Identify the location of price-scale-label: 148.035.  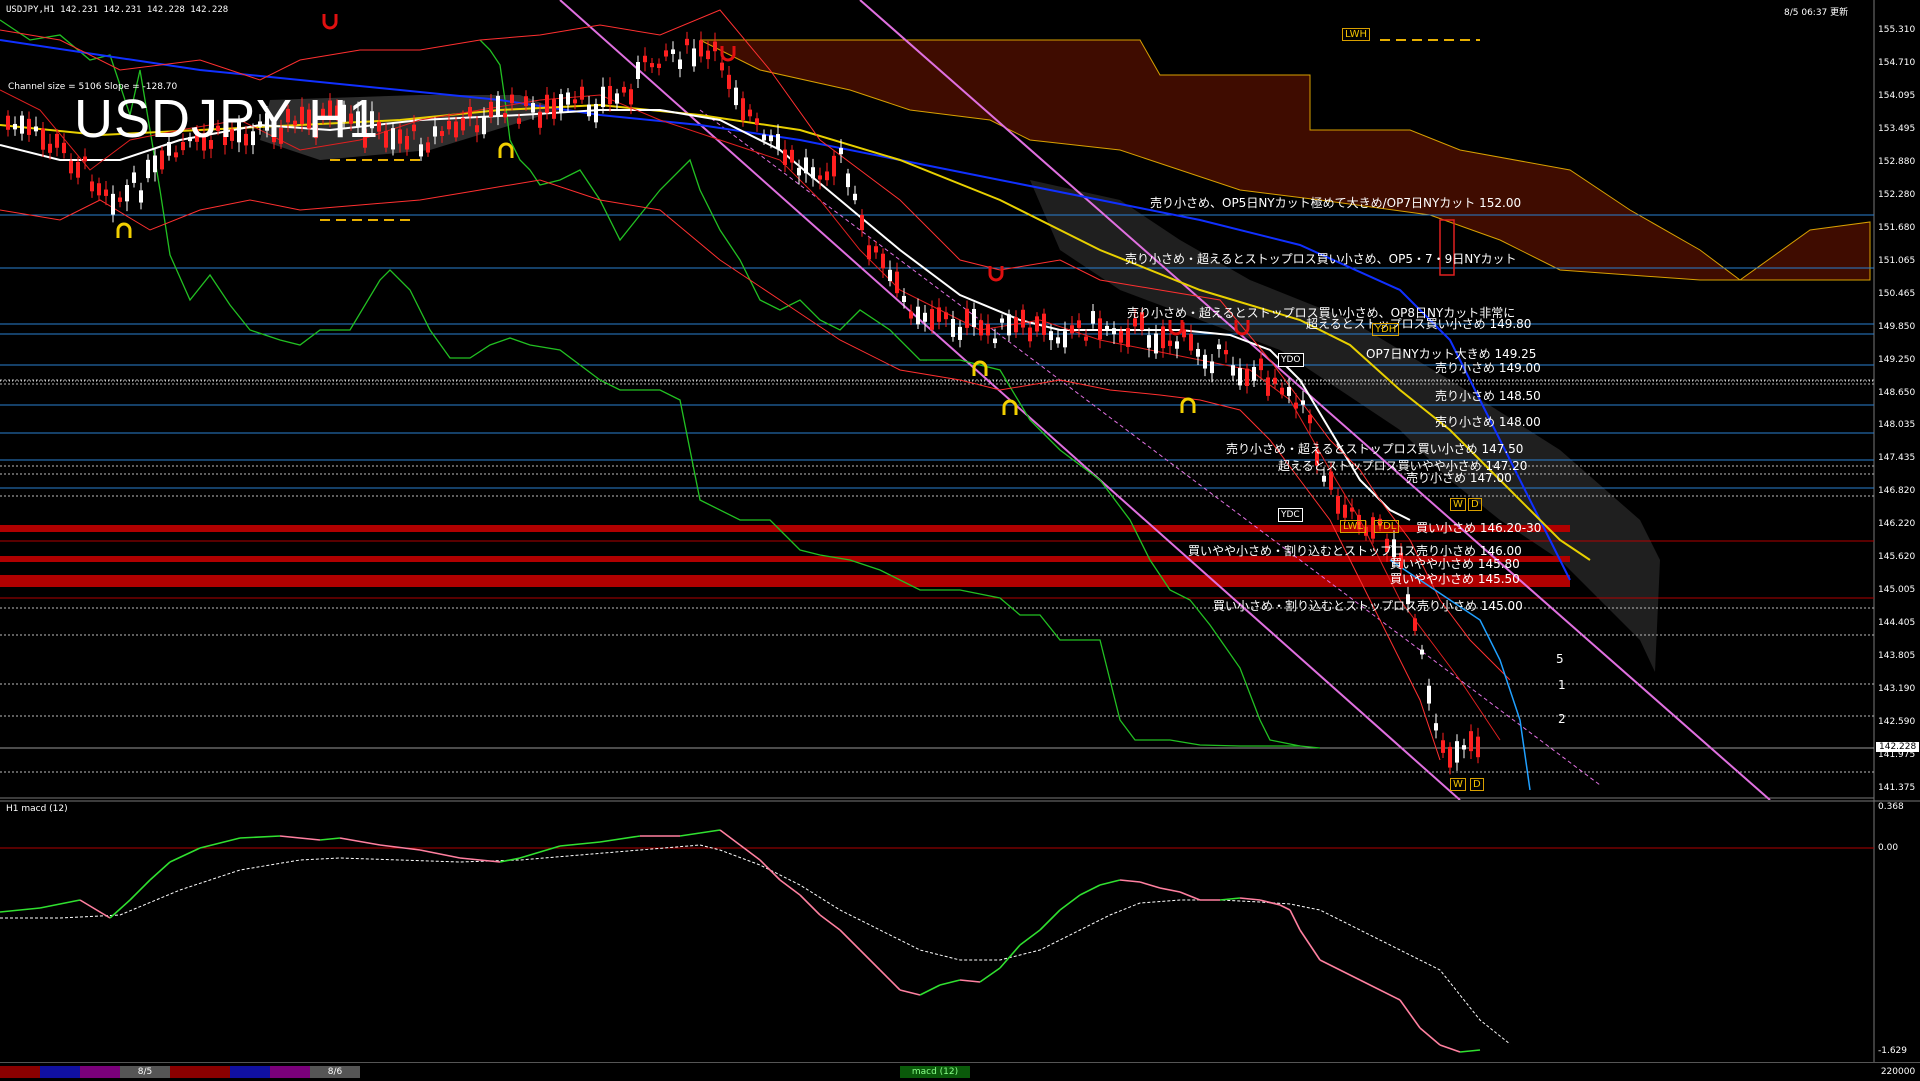
(1897, 425).